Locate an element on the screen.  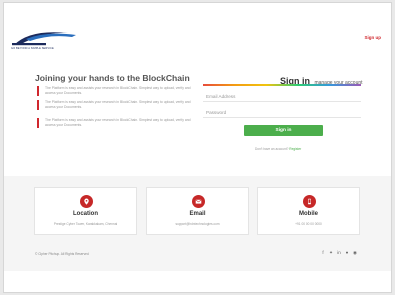
password-field is located at coordinates (282, 112).